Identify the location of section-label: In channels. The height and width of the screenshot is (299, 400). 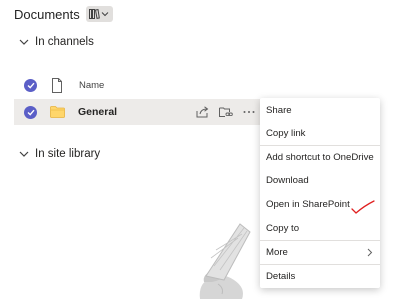
(64, 42).